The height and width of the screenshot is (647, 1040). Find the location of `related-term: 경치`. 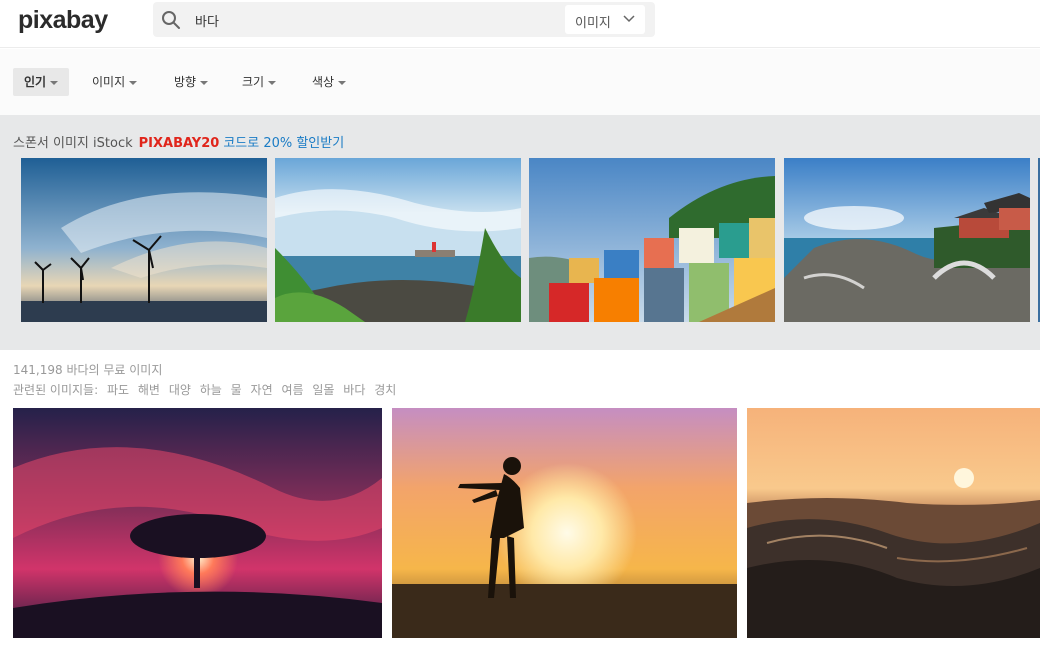

related-term: 경치 is located at coordinates (385, 390).